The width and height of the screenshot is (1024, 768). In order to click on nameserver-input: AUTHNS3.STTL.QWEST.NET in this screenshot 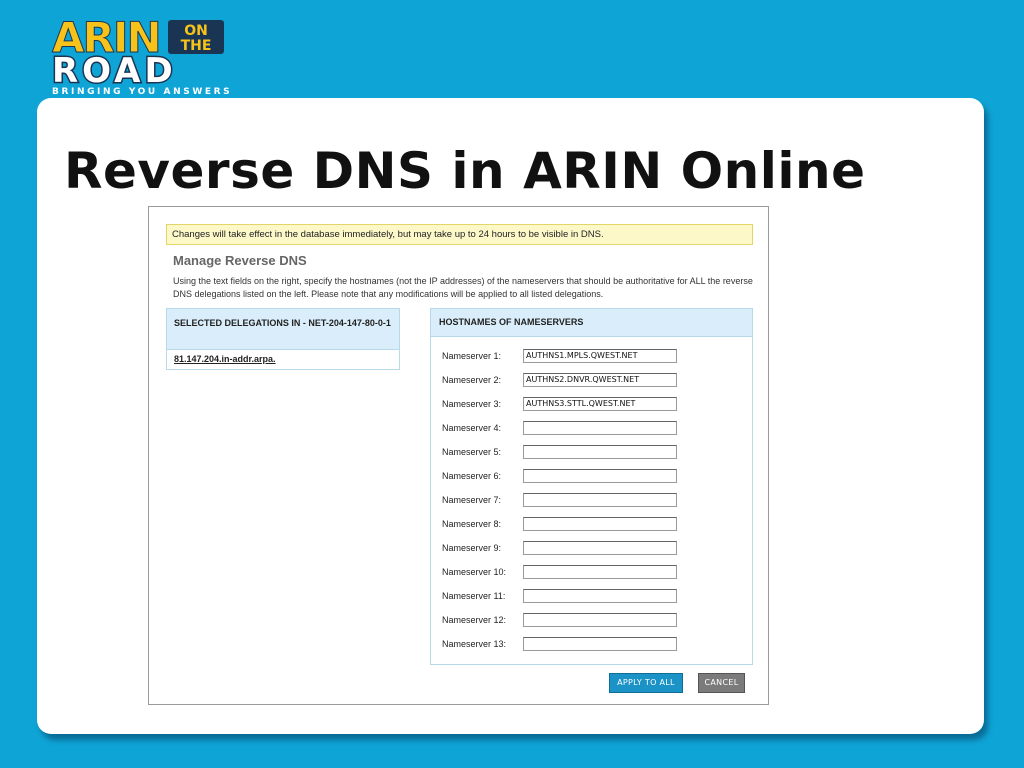, I will do `click(600, 404)`.